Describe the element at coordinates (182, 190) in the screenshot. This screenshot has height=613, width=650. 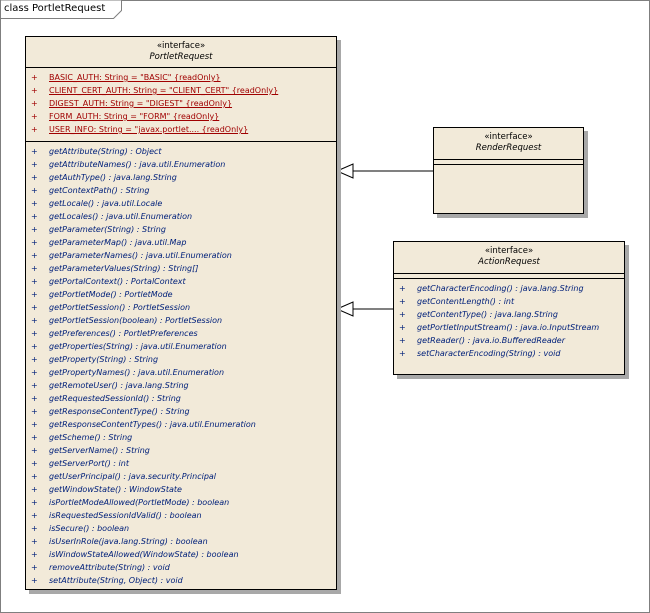
I see `operation-row: + getContextPath() : String` at that location.